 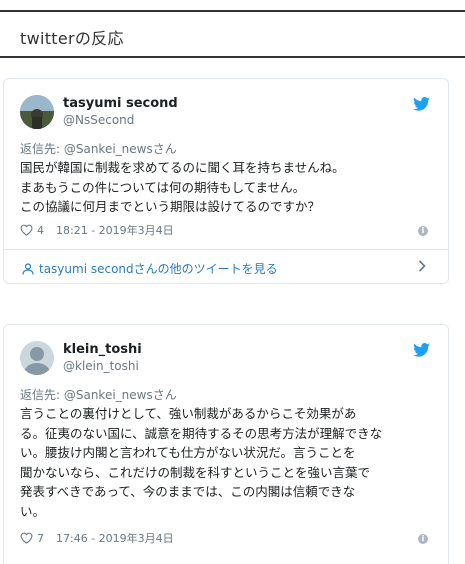 I want to click on more-tweets-label: tasyumi secondさんの他のツイートを見る, so click(x=158, y=269).